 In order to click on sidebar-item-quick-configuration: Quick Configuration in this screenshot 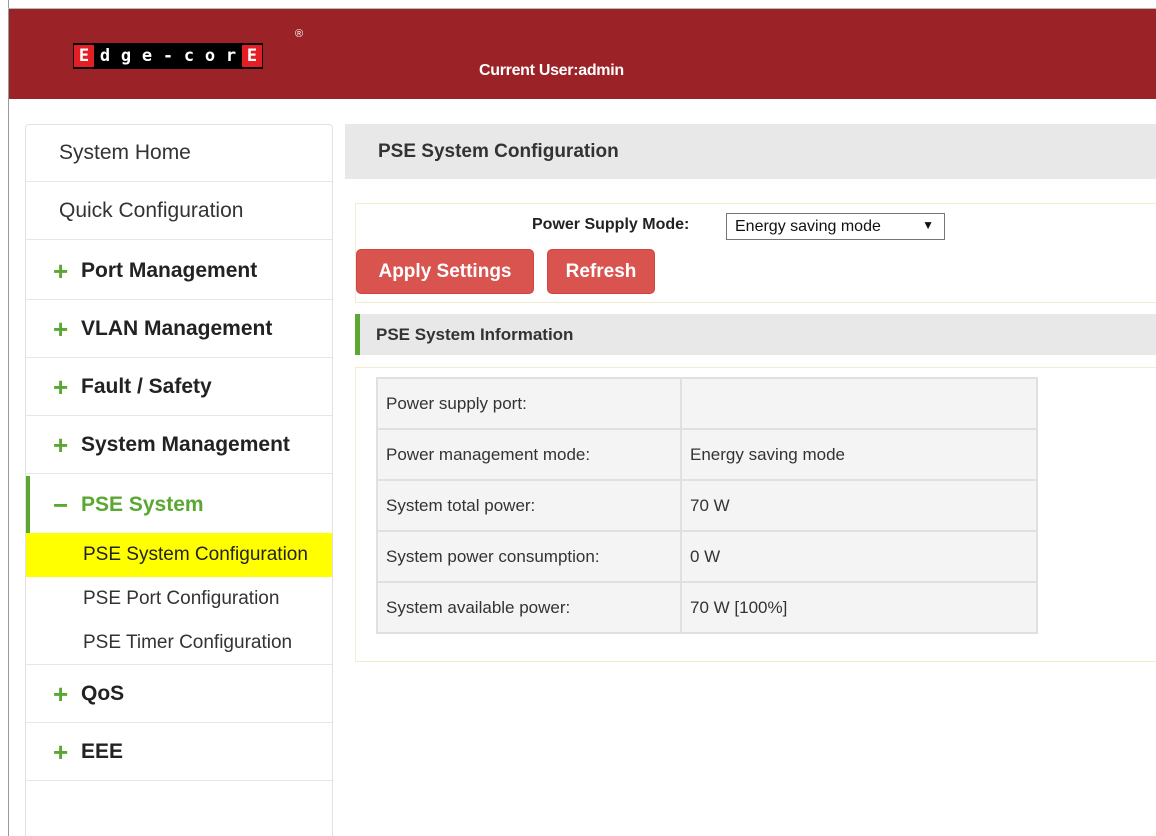, I will do `click(179, 211)`.